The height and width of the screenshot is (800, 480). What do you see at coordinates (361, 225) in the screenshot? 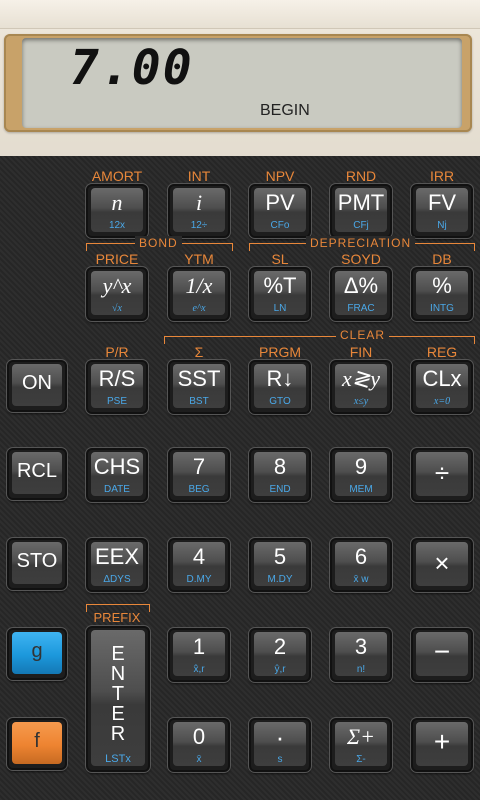
I see `key-pmt-sub: CFj` at bounding box center [361, 225].